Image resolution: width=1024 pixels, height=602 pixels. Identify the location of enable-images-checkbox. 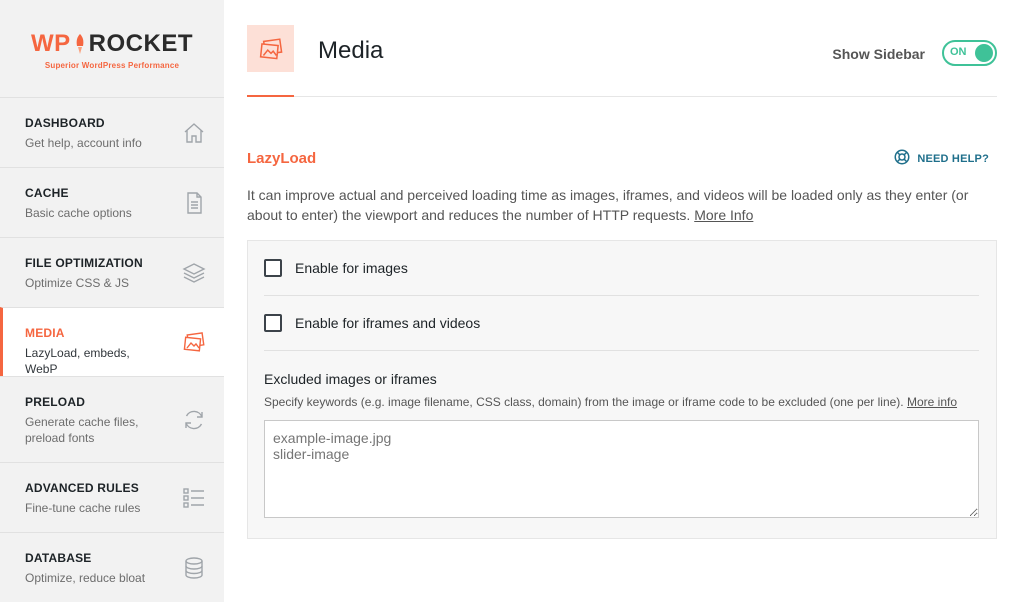
(273, 268).